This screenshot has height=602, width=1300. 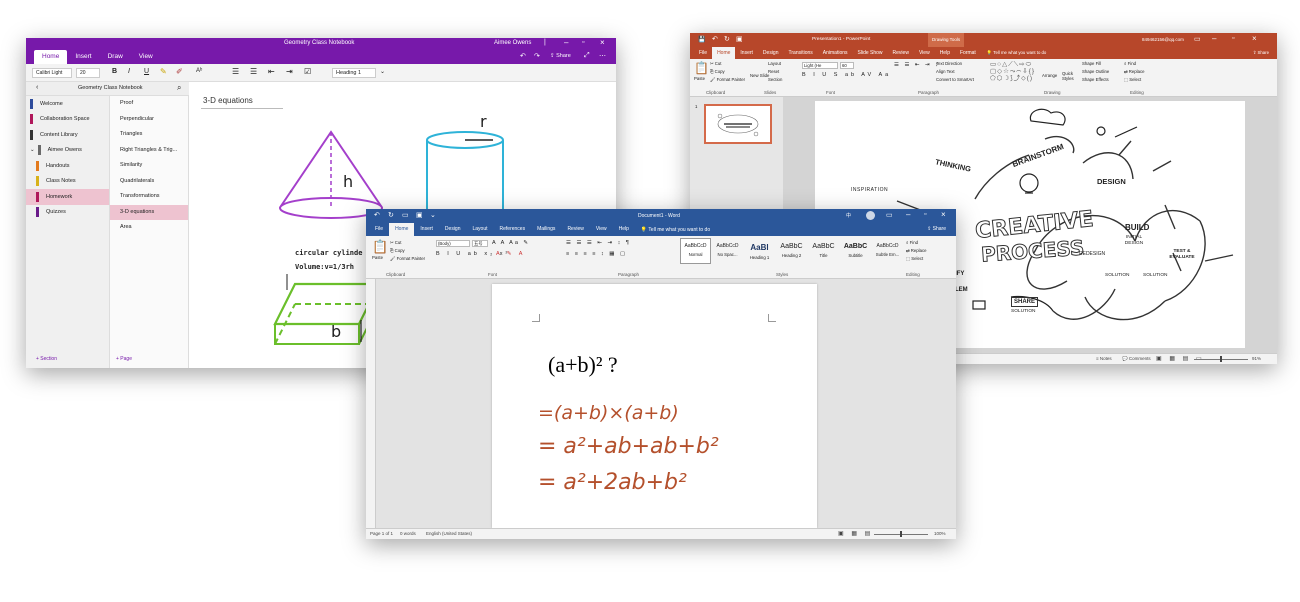 What do you see at coordinates (1091, 63) in the screenshot?
I see `shape-fill-button: Shape Fill` at bounding box center [1091, 63].